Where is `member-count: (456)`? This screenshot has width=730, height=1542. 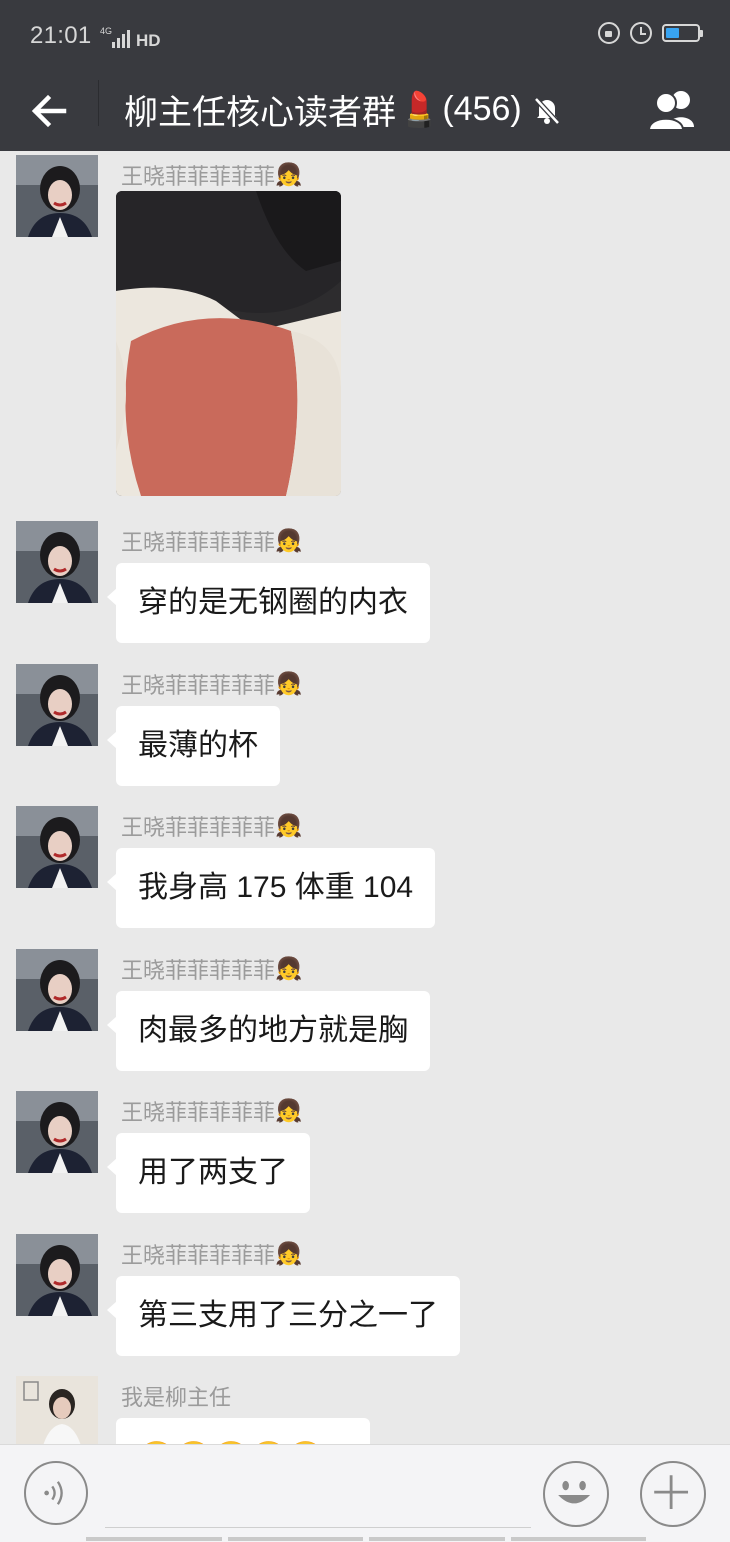
member-count: (456) is located at coordinates (482, 109).